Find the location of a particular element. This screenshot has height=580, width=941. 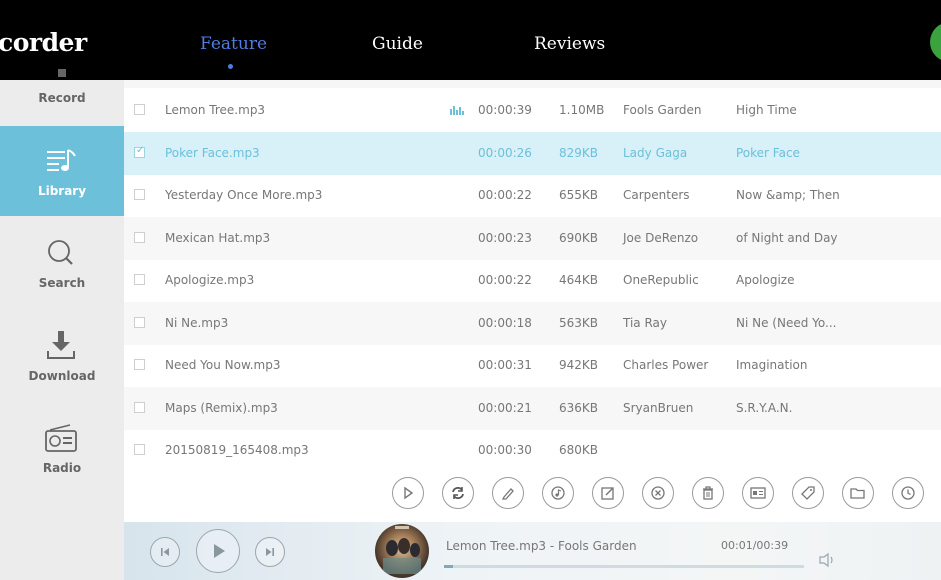

remove-icon is located at coordinates (658, 493).